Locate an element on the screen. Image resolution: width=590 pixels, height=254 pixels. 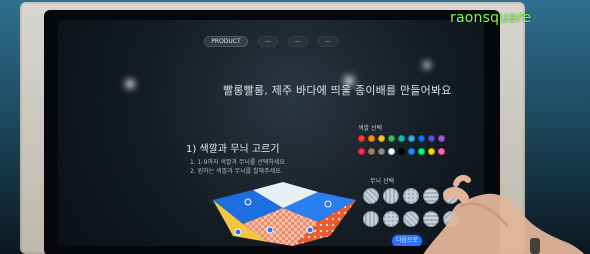
tab-4: — is located at coordinates (327, 41).